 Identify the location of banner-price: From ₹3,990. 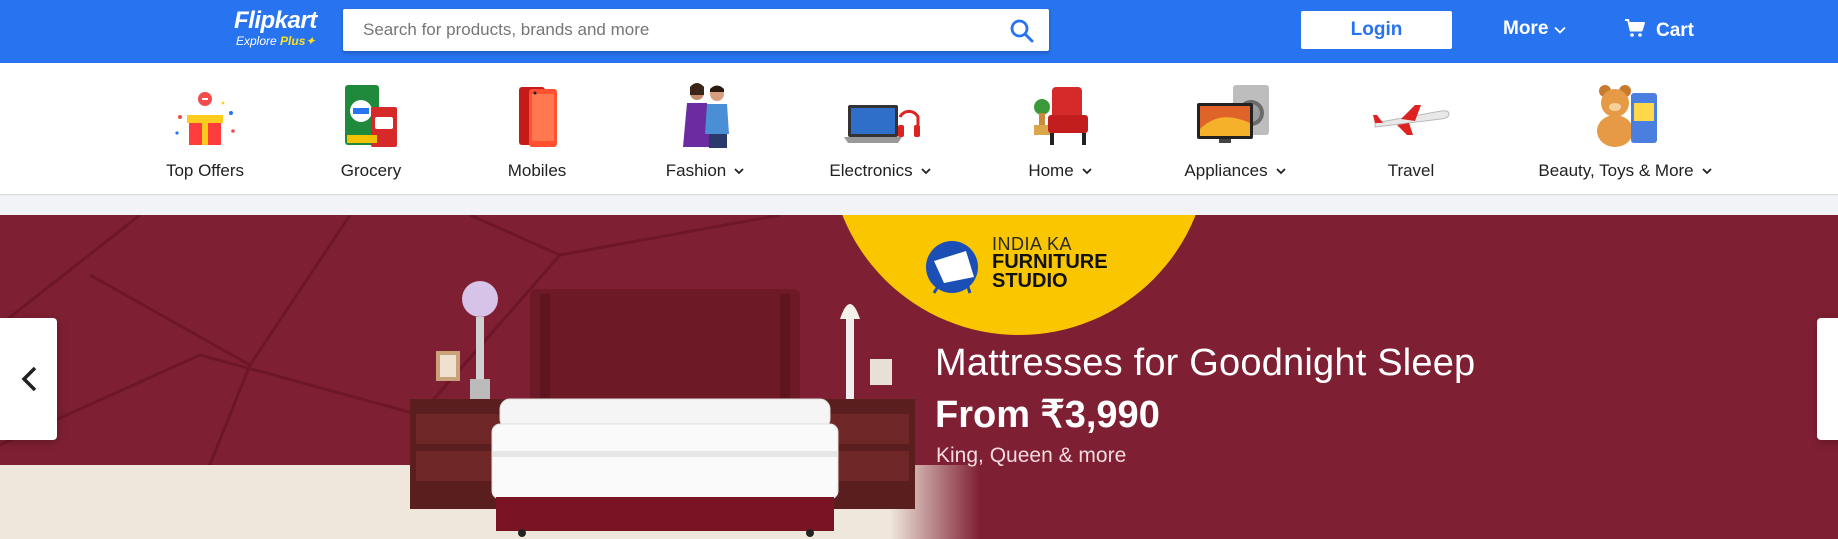
(1047, 415).